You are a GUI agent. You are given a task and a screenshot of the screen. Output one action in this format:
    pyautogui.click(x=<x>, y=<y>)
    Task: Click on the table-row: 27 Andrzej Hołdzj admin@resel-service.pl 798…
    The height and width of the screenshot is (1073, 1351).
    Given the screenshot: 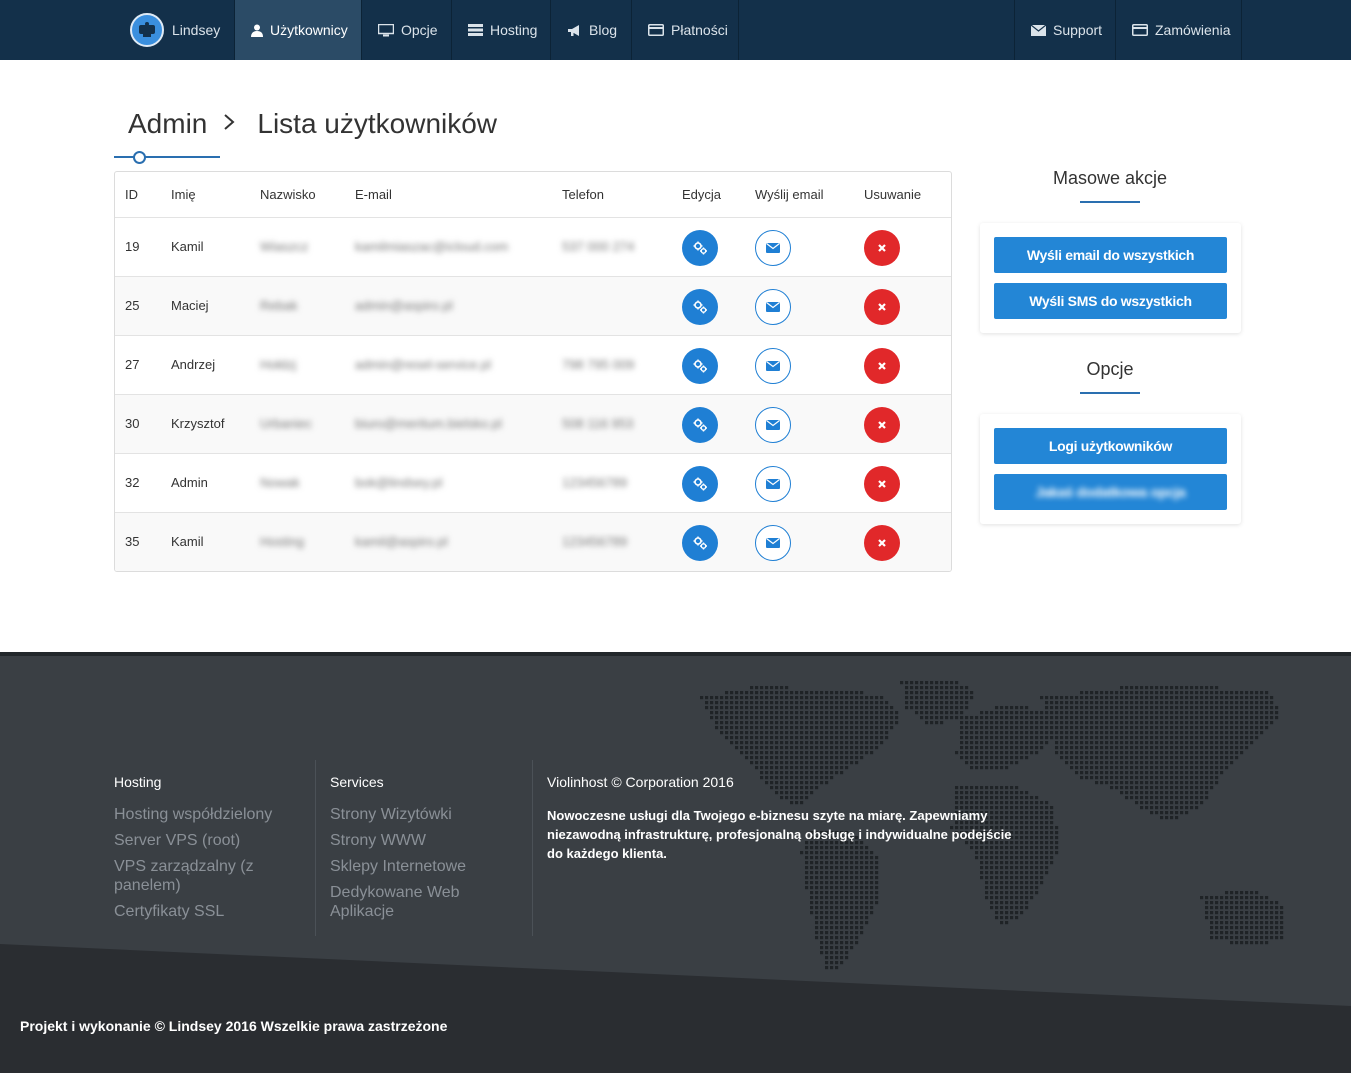 What is the action you would take?
    pyautogui.click(x=533, y=365)
    